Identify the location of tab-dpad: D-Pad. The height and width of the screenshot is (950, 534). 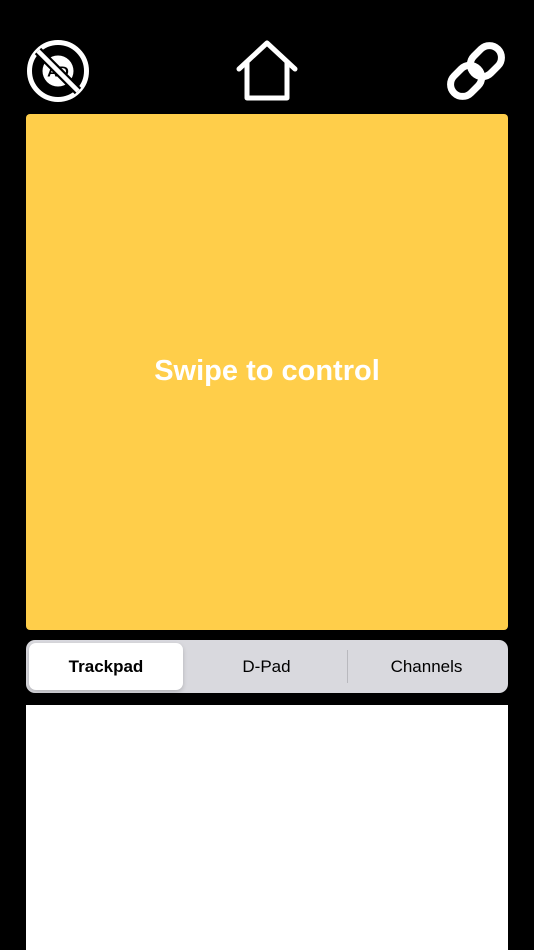
(266, 666).